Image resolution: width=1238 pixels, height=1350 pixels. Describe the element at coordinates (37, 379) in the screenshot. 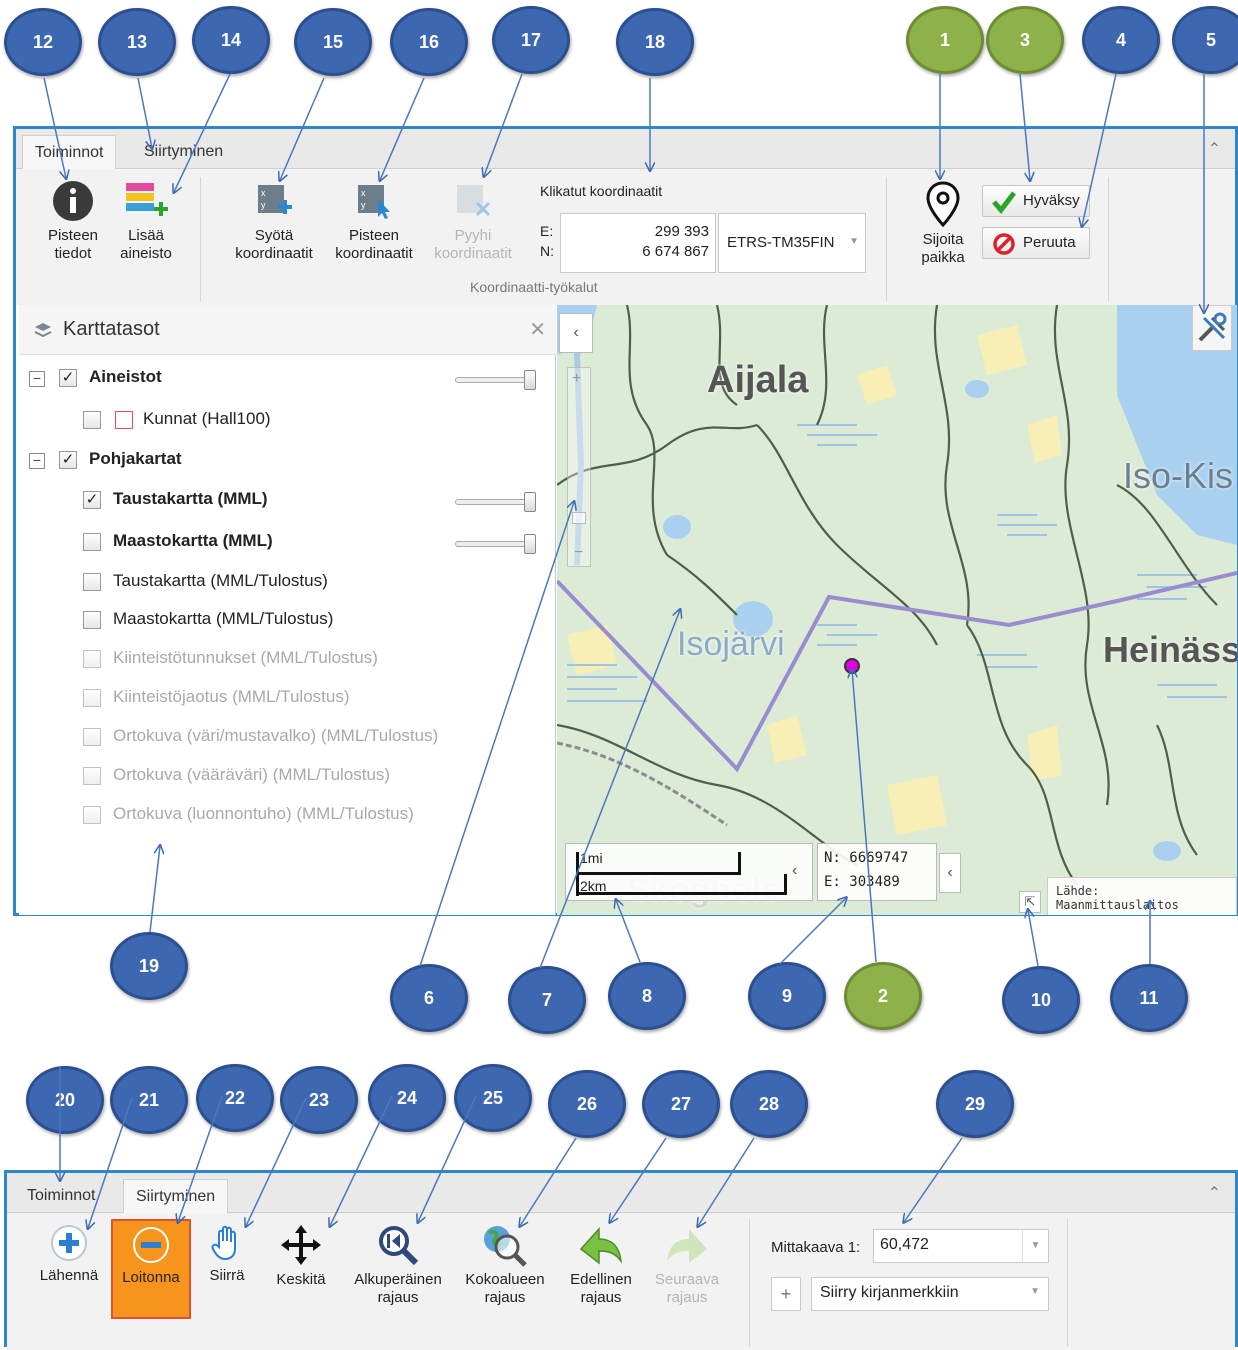

I see `collapse-aineistot-icon: −` at that location.